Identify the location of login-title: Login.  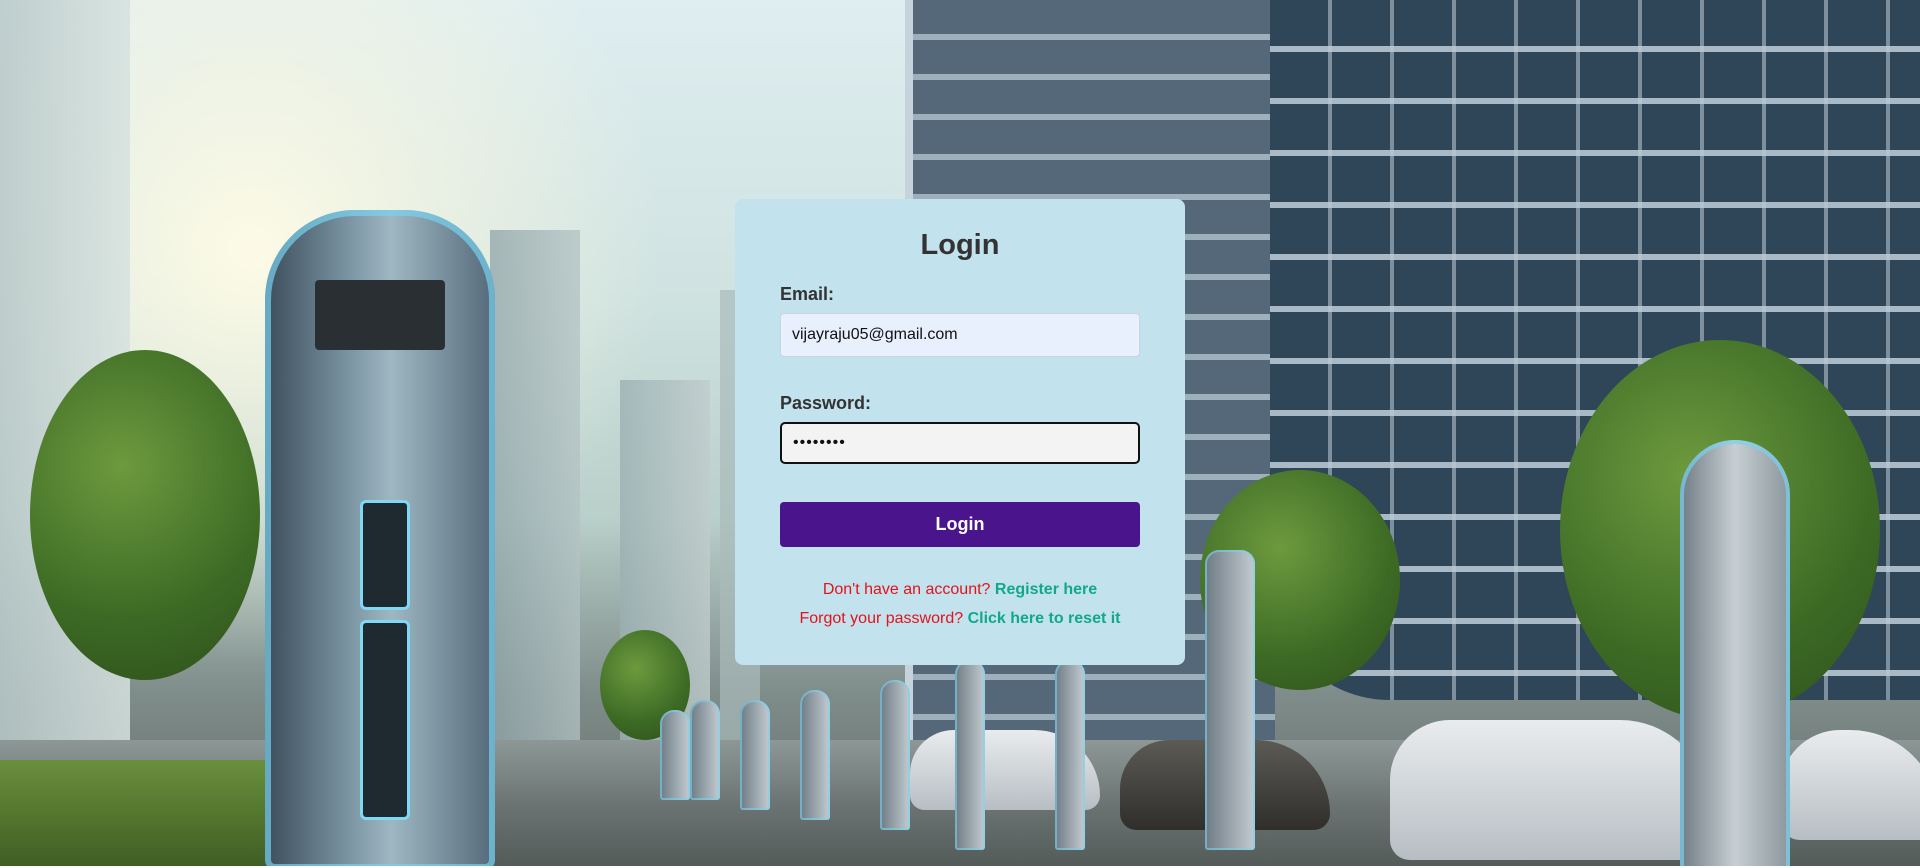
(960, 245).